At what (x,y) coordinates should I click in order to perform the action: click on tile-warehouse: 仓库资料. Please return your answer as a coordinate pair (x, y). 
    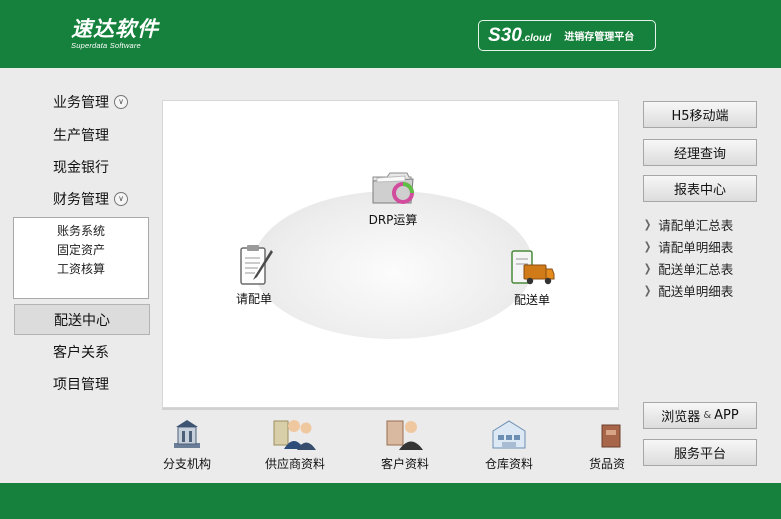
    Looking at the image, I should click on (509, 444).